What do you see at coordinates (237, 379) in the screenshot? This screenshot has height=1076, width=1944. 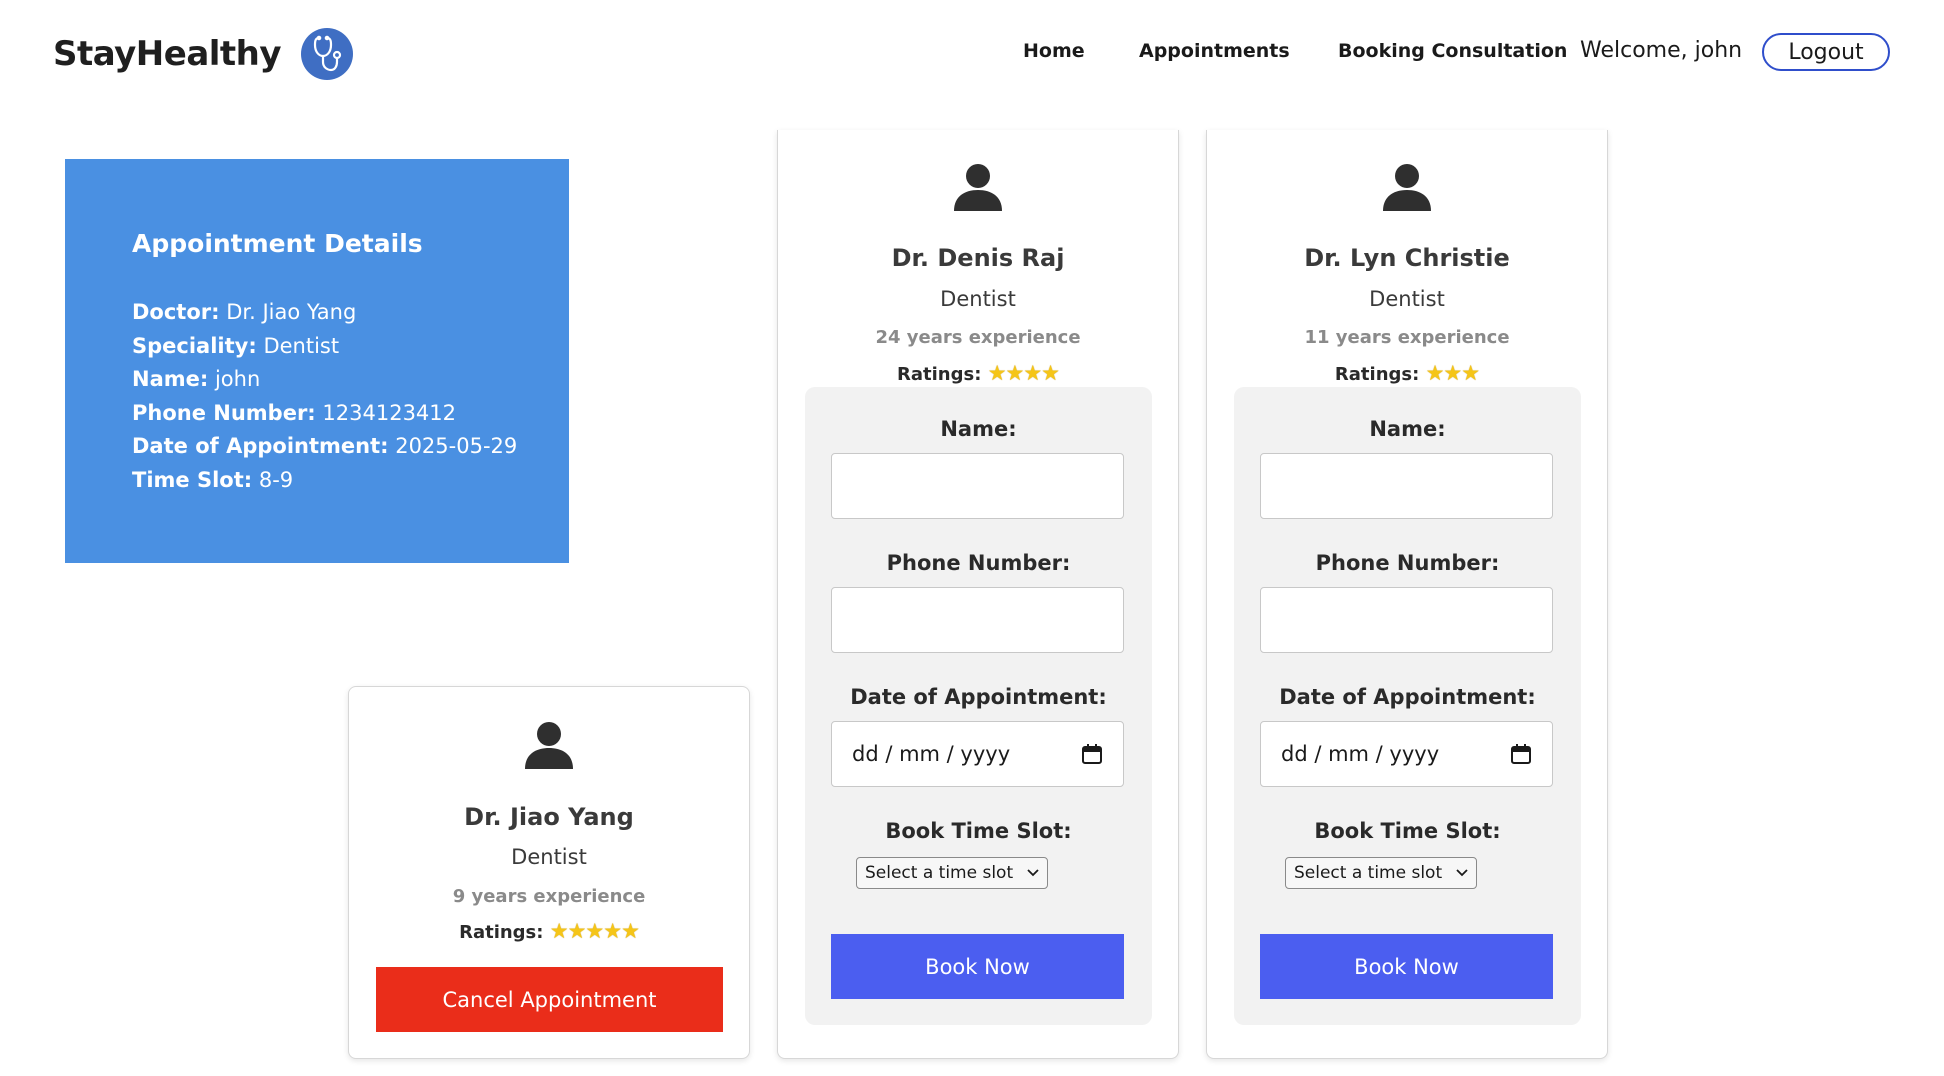 I see `detail-value: john` at bounding box center [237, 379].